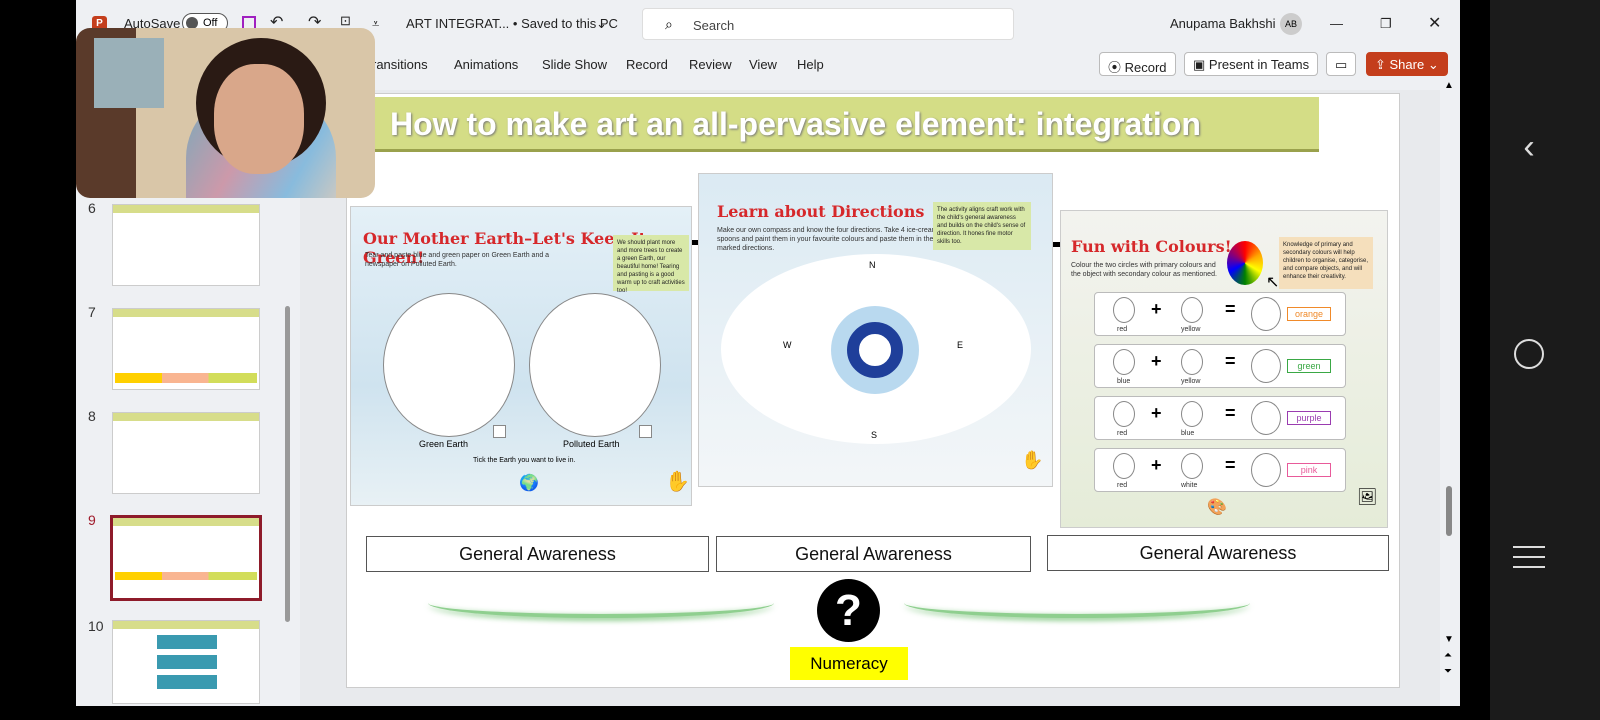  What do you see at coordinates (1191, 329) in the screenshot?
I see `colour-name: yellow` at bounding box center [1191, 329].